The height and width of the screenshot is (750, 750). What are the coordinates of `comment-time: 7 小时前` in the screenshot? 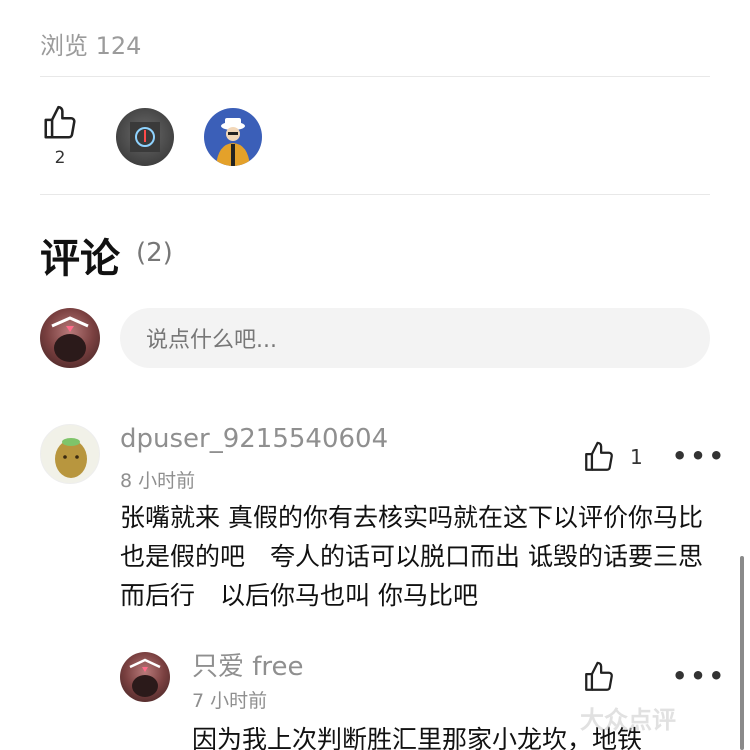 It's located at (230, 701).